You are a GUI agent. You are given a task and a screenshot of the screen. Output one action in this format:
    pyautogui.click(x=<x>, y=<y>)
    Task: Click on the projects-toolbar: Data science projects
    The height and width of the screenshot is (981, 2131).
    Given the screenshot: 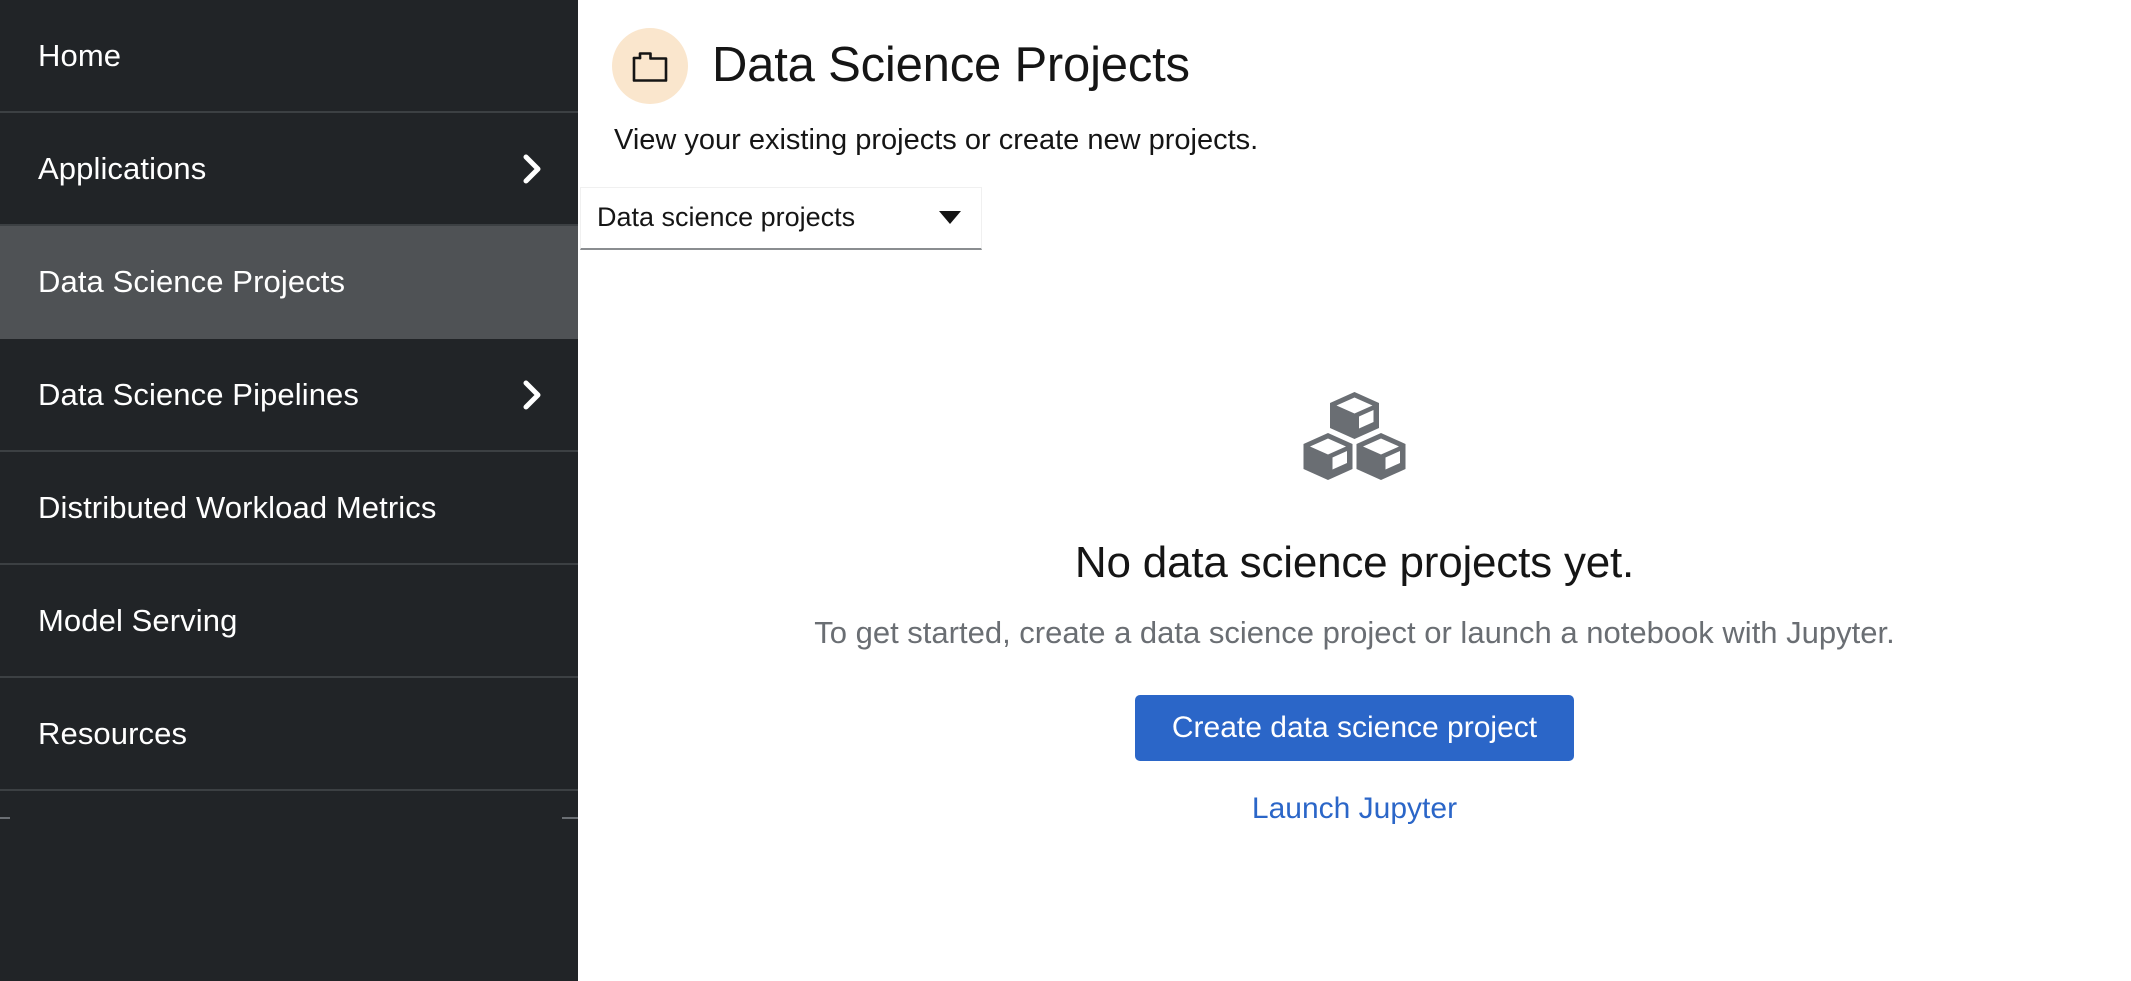 What is the action you would take?
    pyautogui.click(x=1355, y=218)
    